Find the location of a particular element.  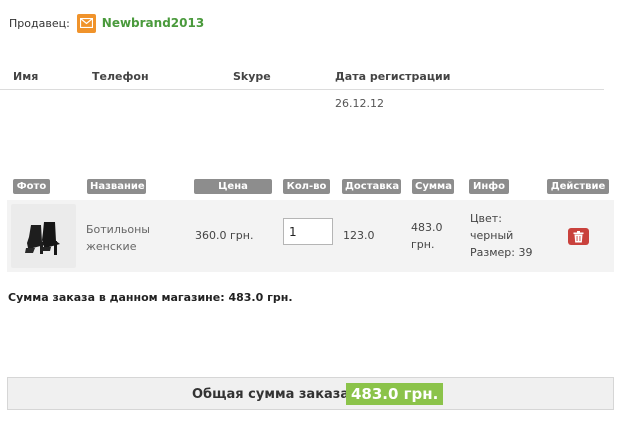

seller-info-row: 26.12.12 is located at coordinates (302, 103).